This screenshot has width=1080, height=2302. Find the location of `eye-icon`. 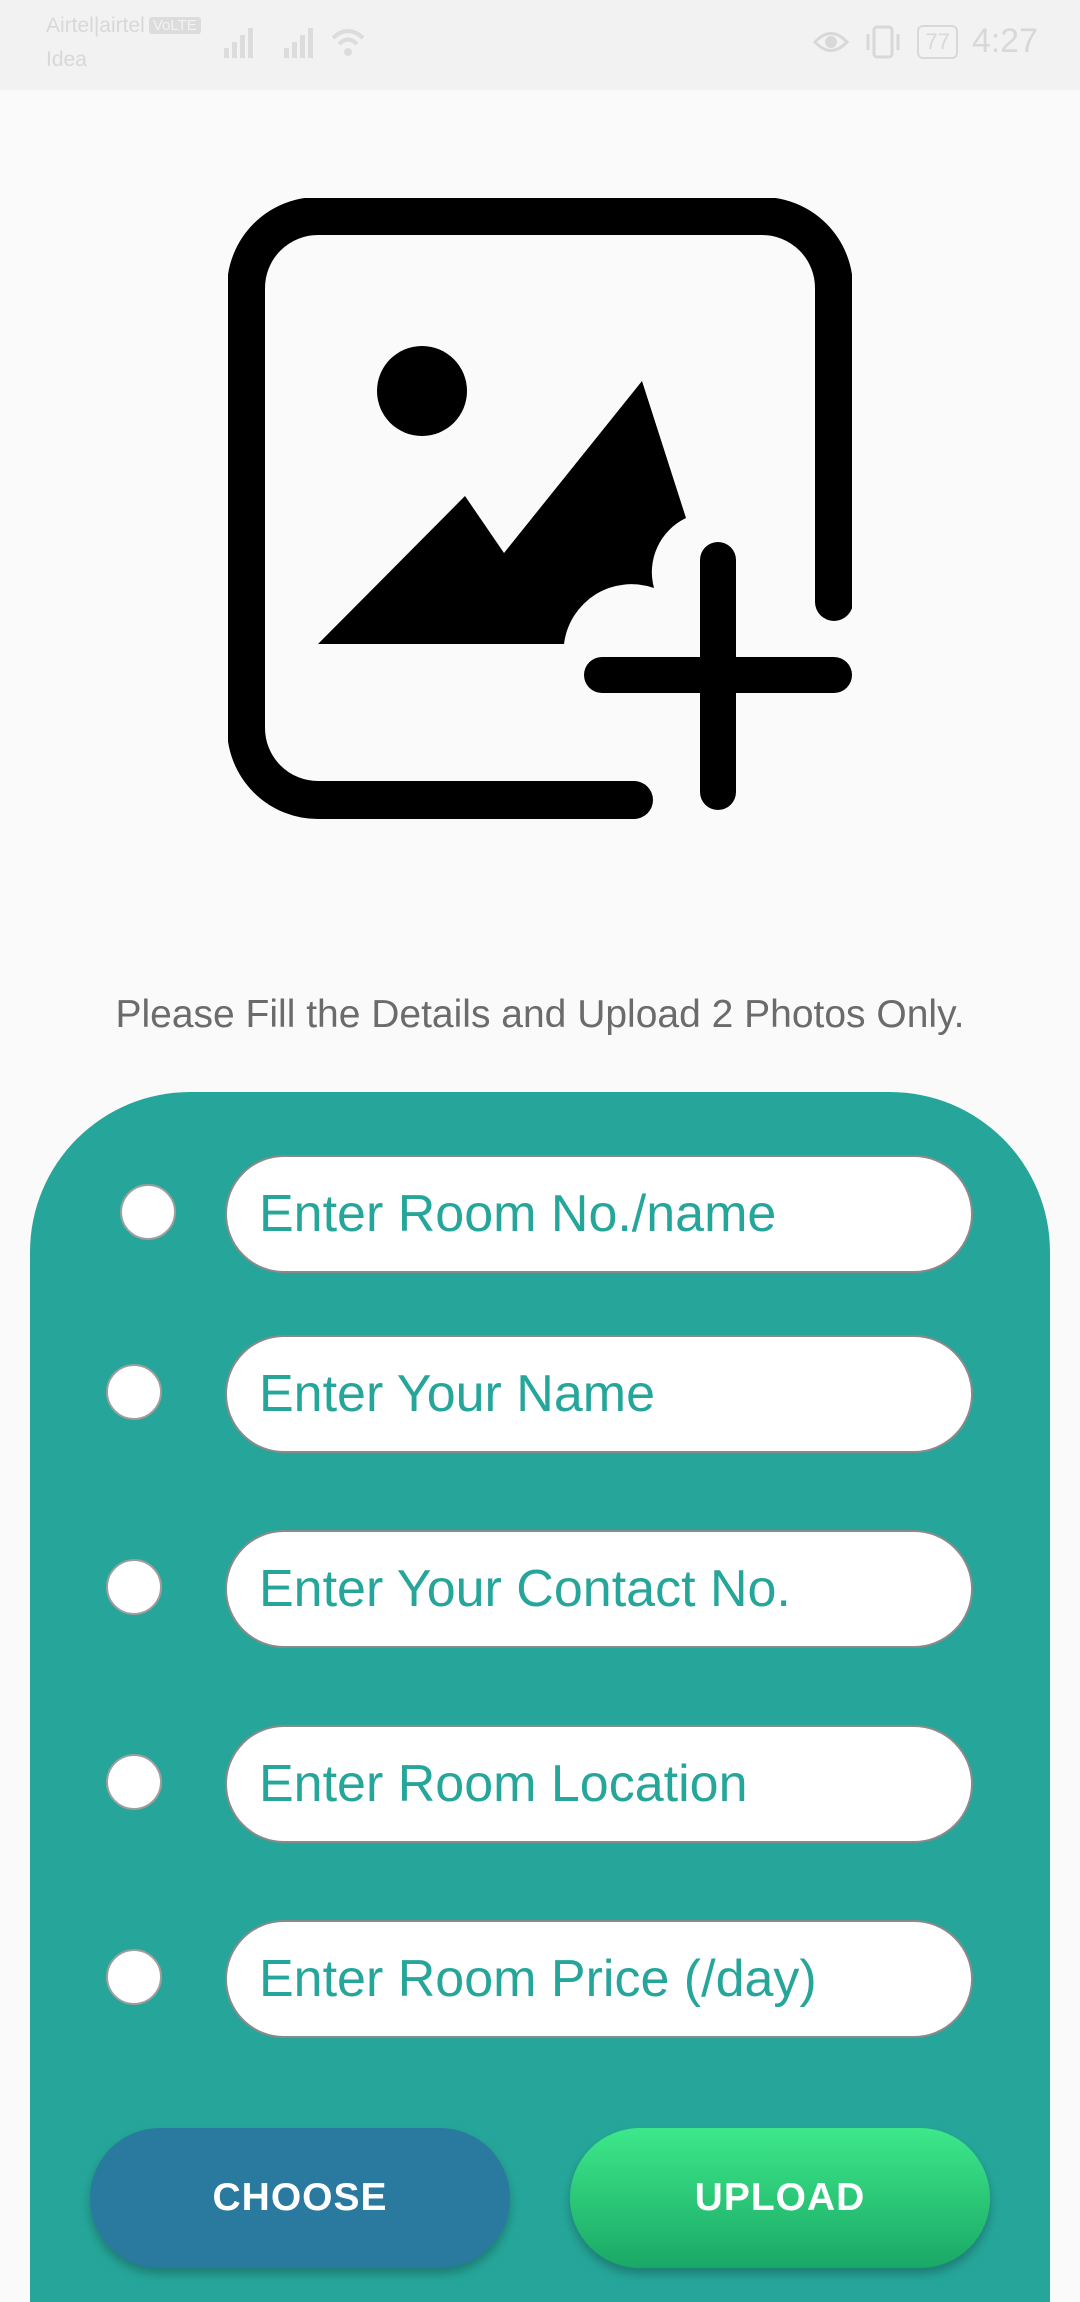

eye-icon is located at coordinates (831, 41).